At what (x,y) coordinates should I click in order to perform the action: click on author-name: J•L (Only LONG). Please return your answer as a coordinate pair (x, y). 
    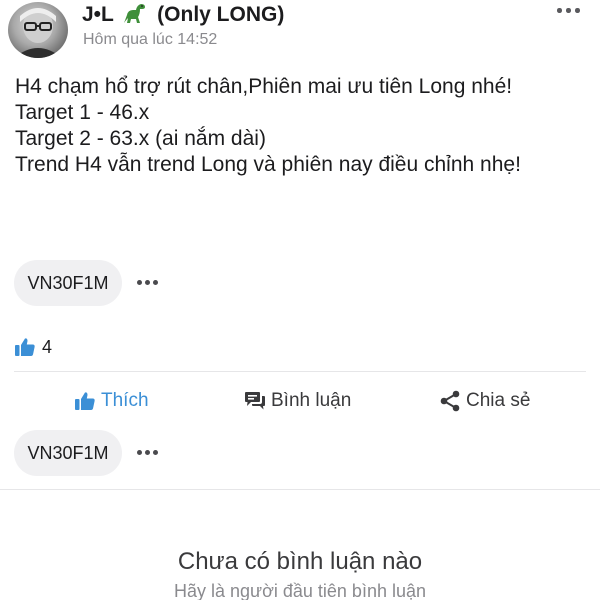
    Looking at the image, I should click on (183, 14).